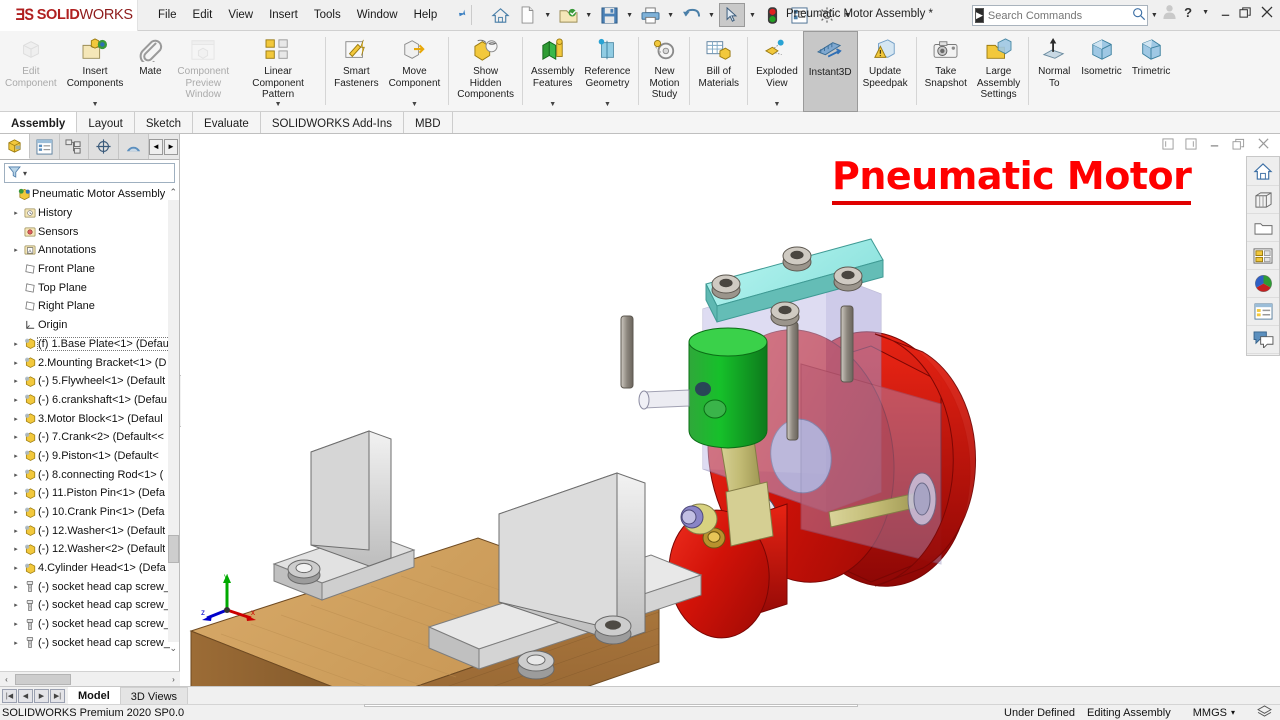 This screenshot has width=1280, height=720. Describe the element at coordinates (415, 71) in the screenshot. I see `ribbon-move-component: Move Component ▼` at that location.